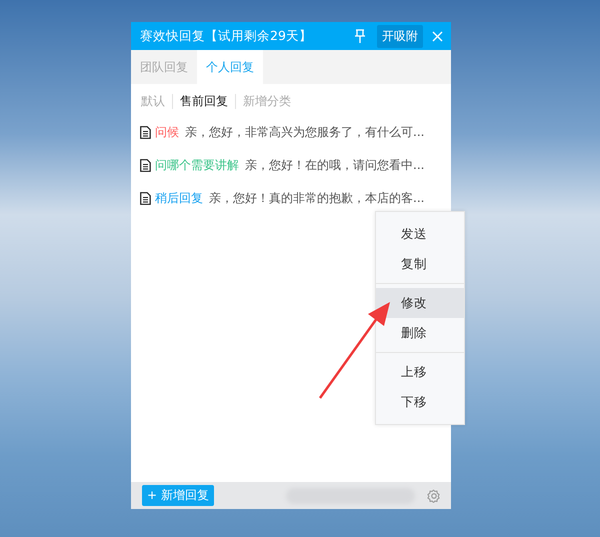  Describe the element at coordinates (400, 36) in the screenshot. I see `snap-button: 开吸附` at that location.